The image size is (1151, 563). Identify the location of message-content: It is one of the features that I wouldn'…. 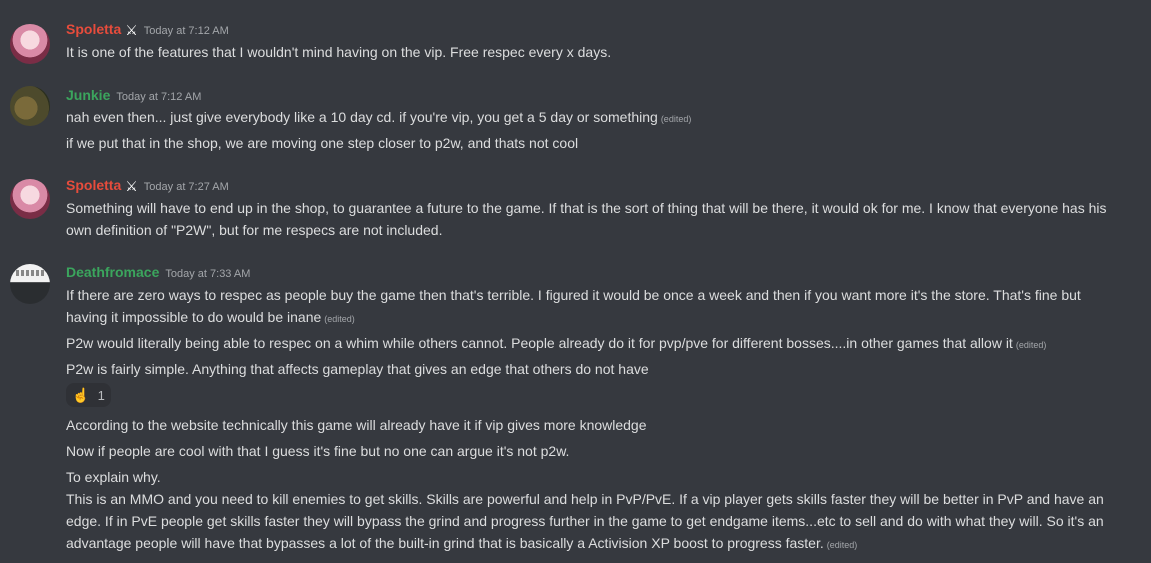
(339, 52).